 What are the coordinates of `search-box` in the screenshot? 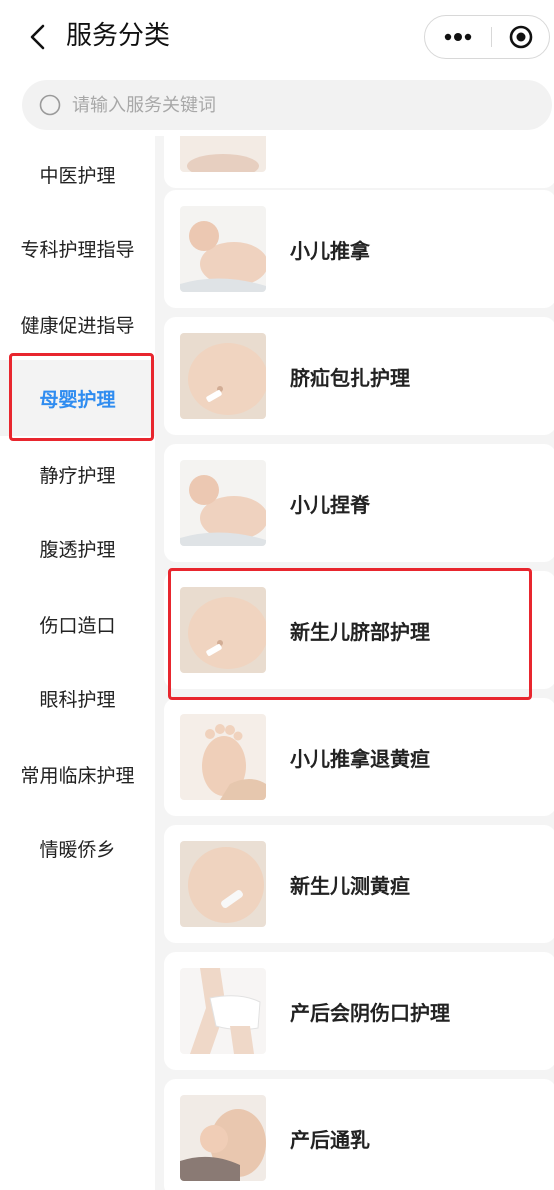 It's located at (287, 105).